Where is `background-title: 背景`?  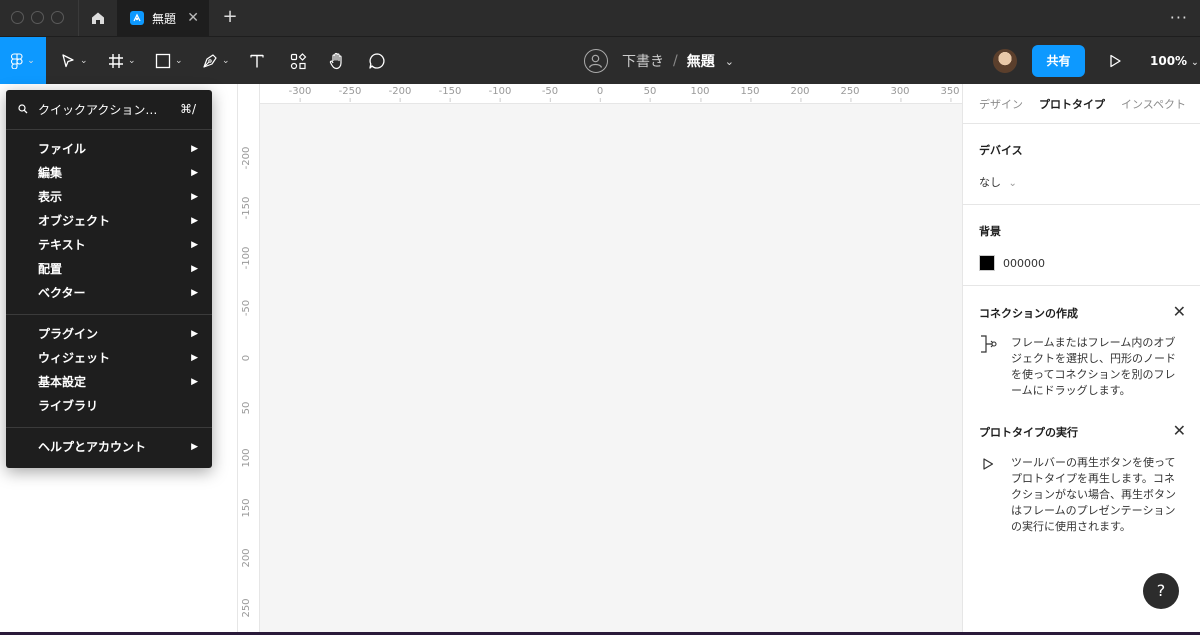 background-title: 背景 is located at coordinates (990, 231).